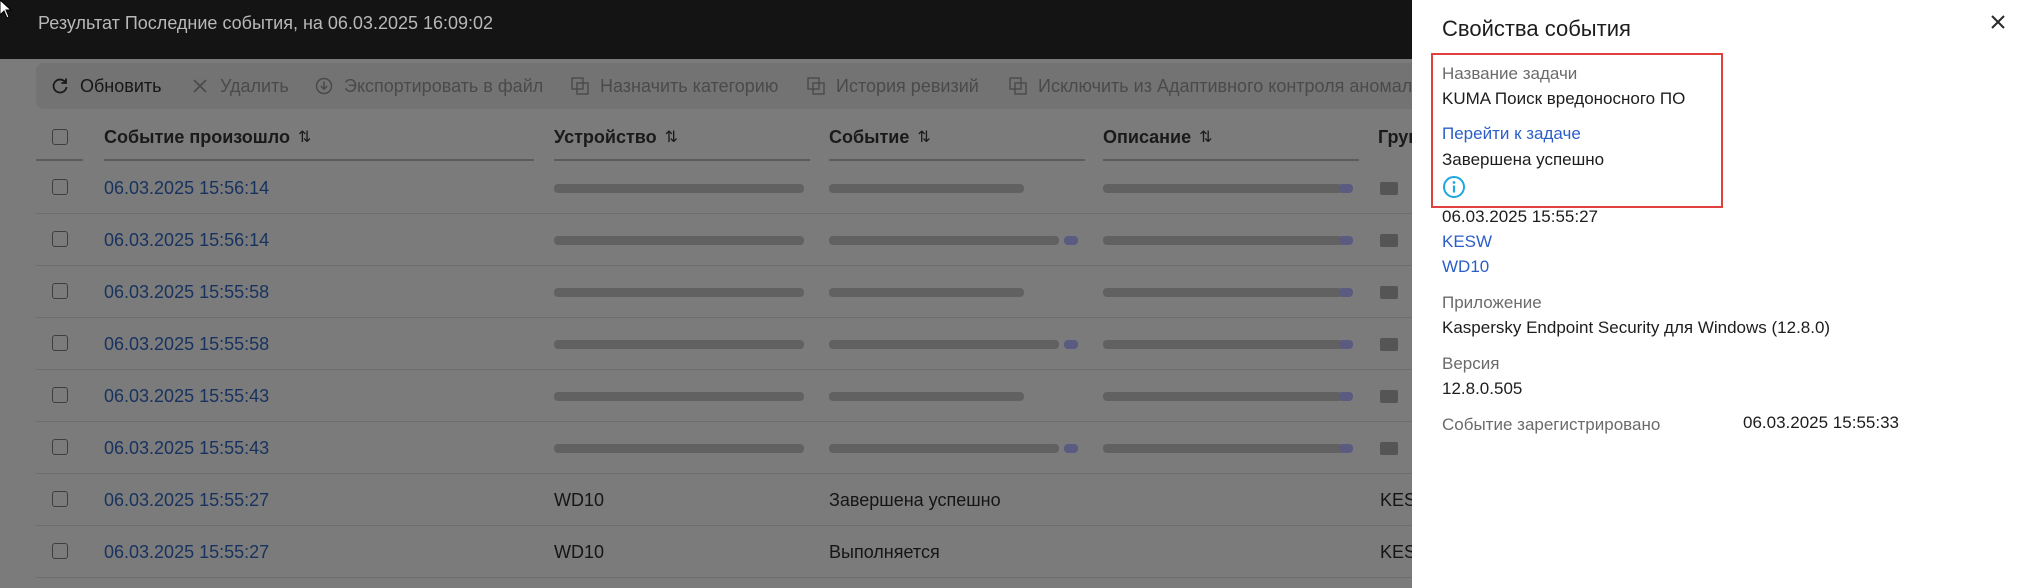 The width and height of the screenshot is (2030, 588). I want to click on refresh-button: Обновить, so click(106, 86).